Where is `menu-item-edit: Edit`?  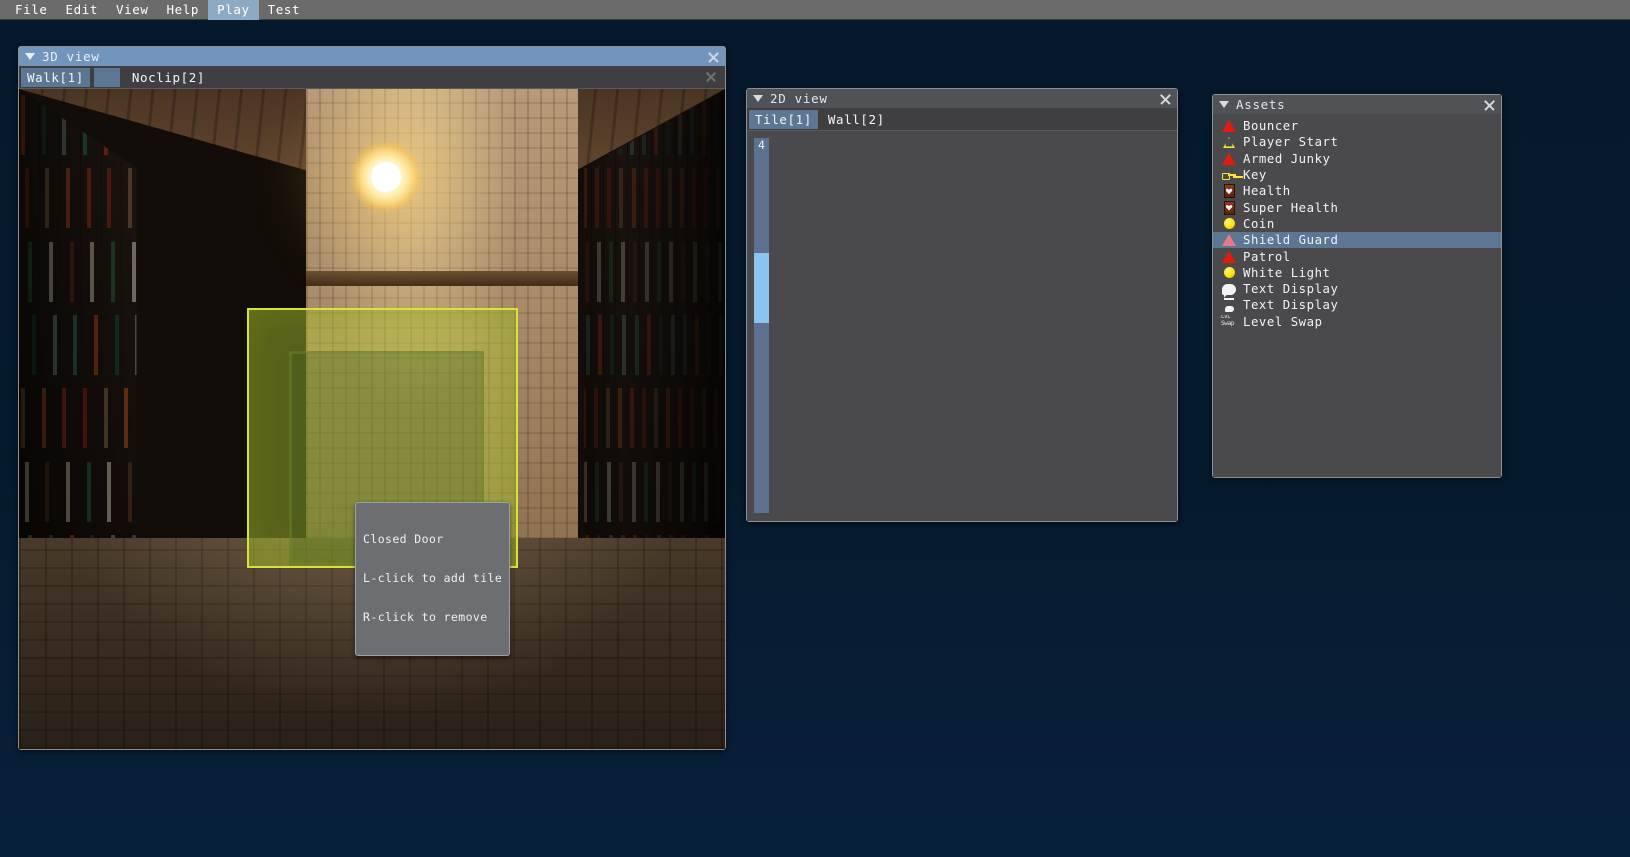 menu-item-edit: Edit is located at coordinates (82, 10).